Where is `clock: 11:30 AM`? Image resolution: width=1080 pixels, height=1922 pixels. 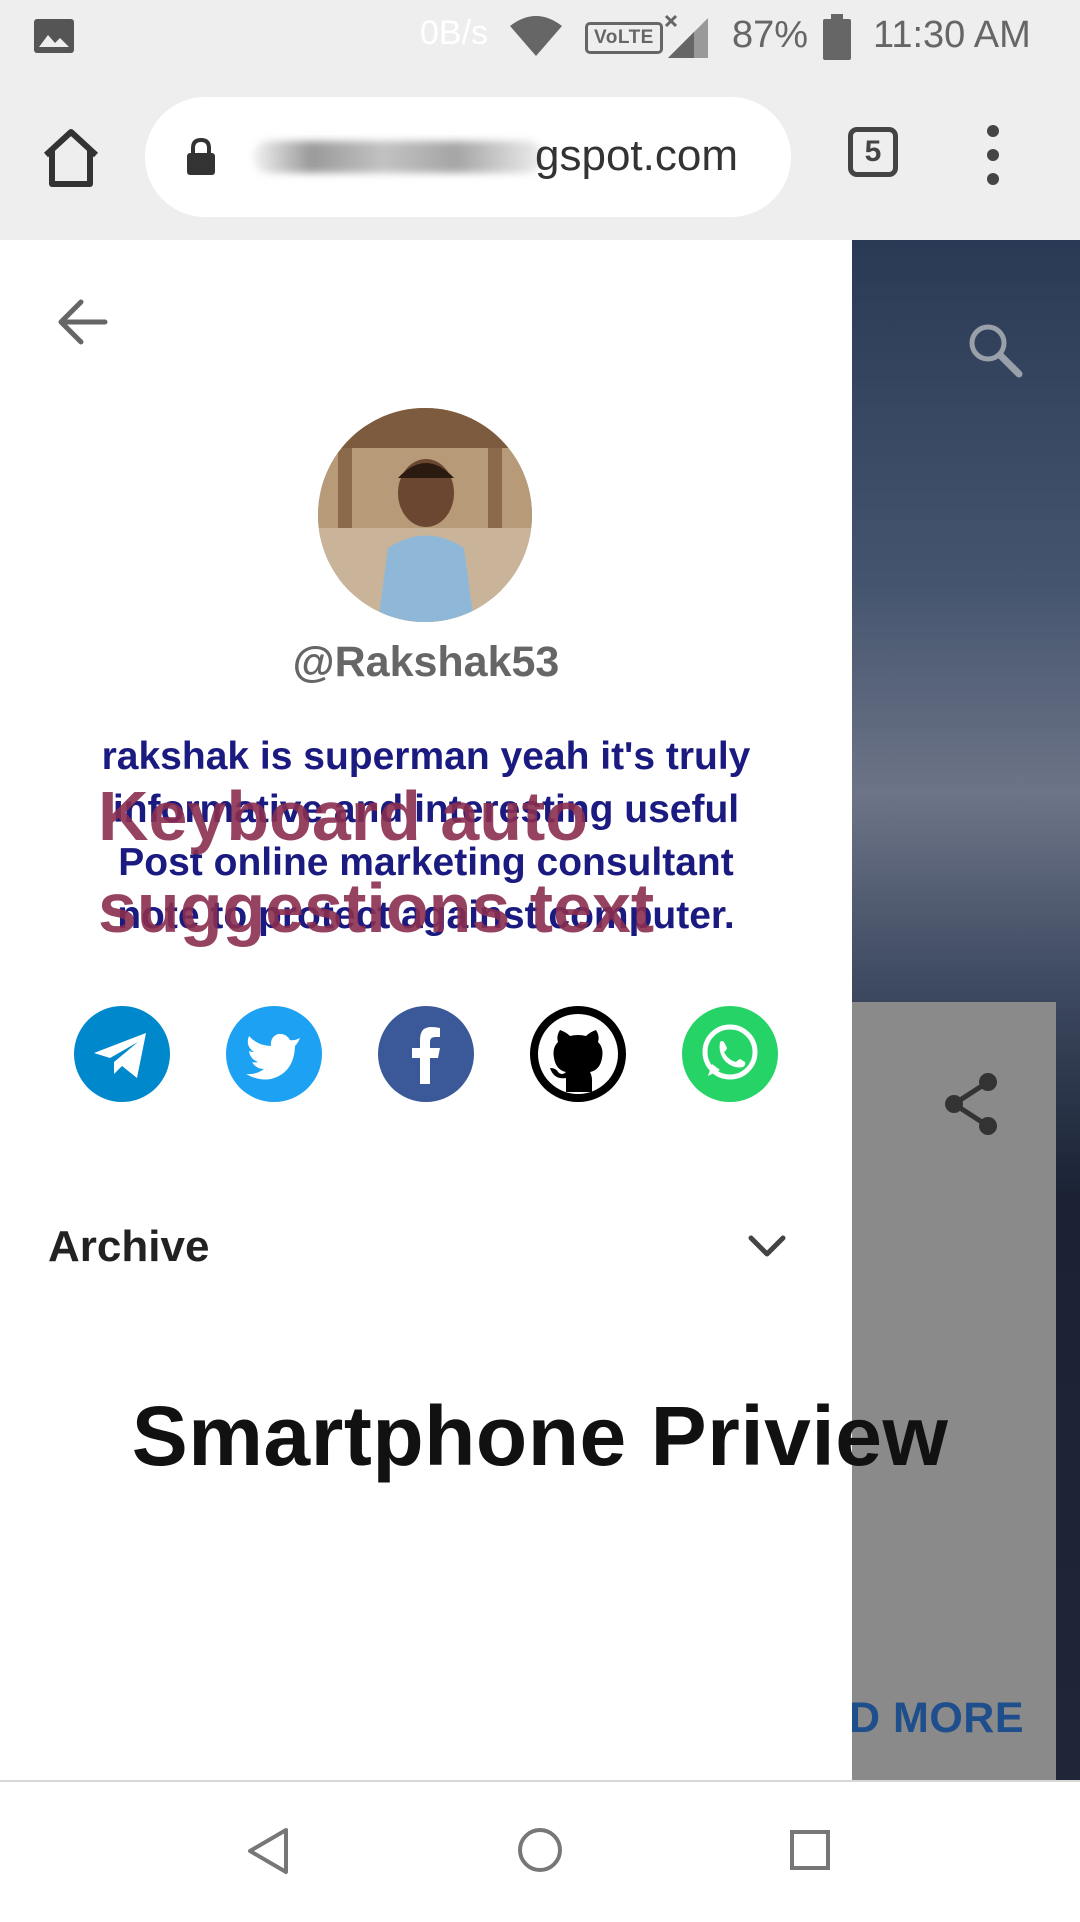
clock: 11:30 AM is located at coordinates (952, 35).